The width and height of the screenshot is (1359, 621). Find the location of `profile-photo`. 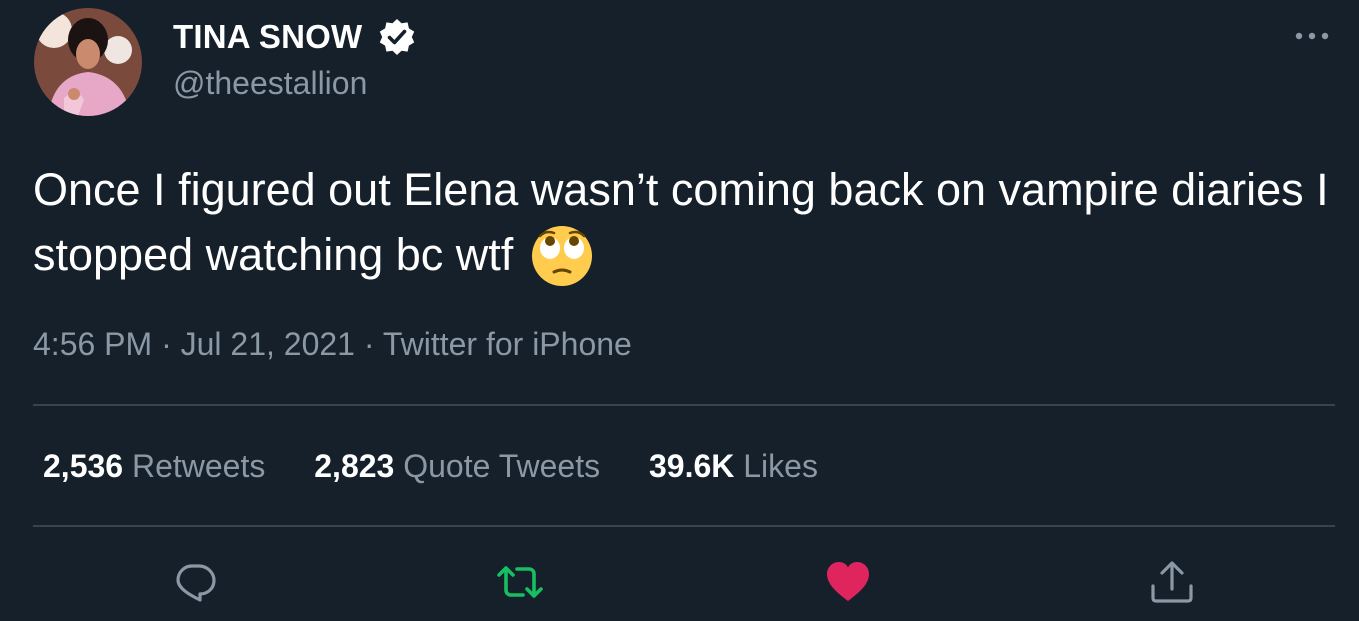

profile-photo is located at coordinates (88, 62).